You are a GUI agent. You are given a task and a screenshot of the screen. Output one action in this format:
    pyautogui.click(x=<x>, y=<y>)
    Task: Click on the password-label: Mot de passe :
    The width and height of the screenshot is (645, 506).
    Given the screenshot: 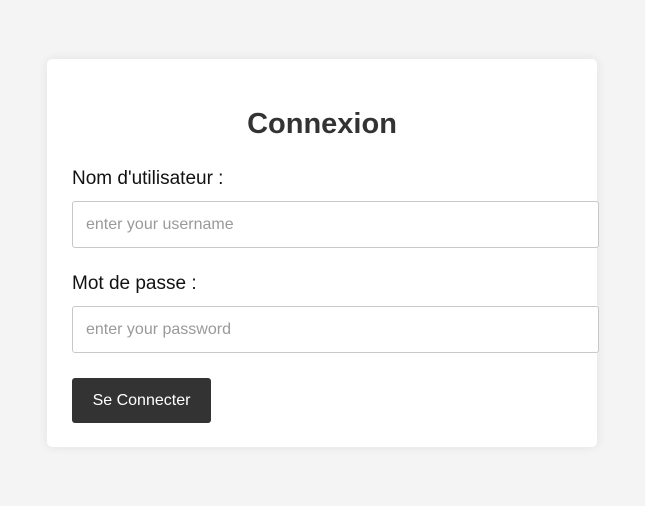 What is the action you would take?
    pyautogui.click(x=134, y=283)
    